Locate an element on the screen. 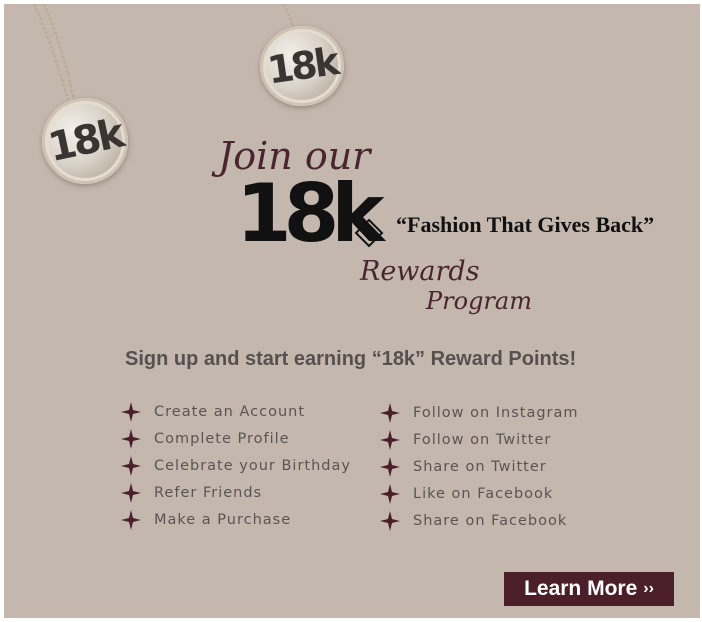  rewards-heading: Rewards is located at coordinates (420, 271).